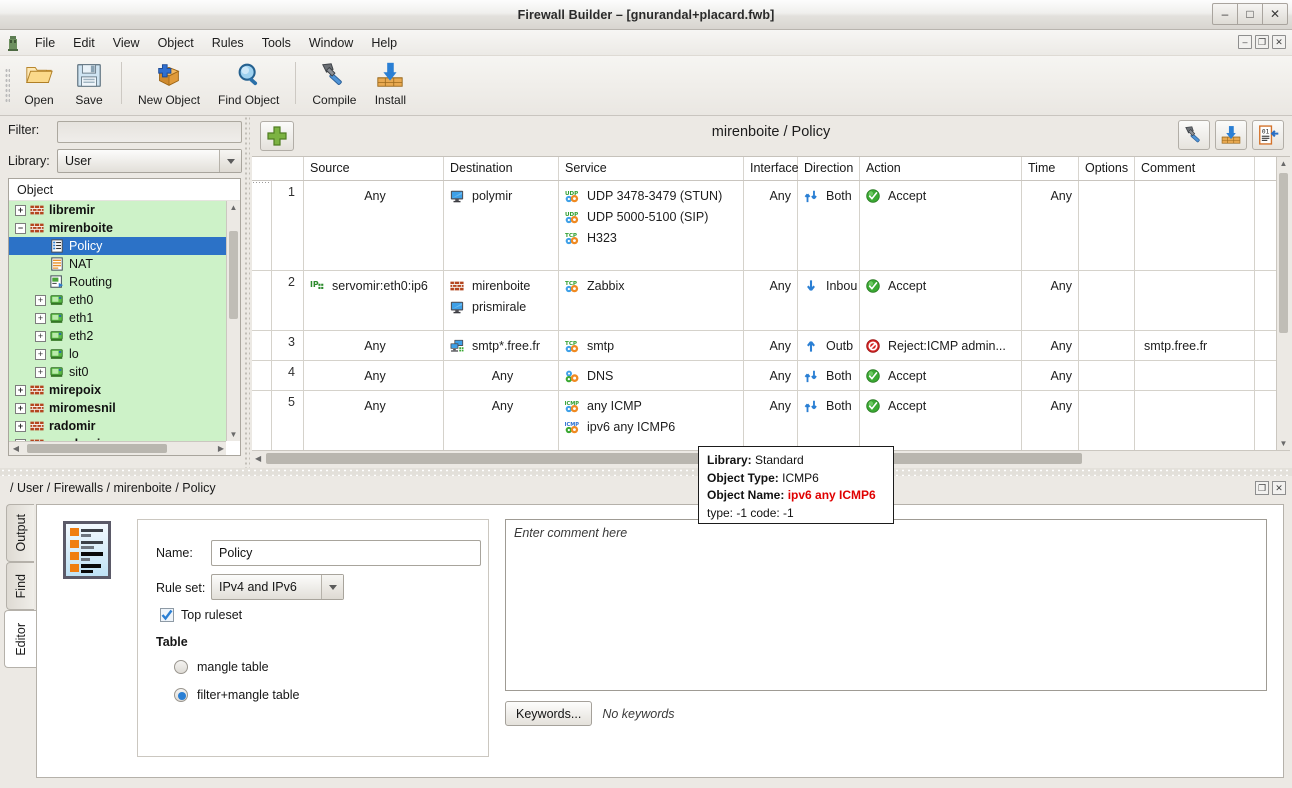 The image size is (1292, 788). Describe the element at coordinates (258, 458) in the screenshot. I see `rules-scroll-left-arrow: ◀` at that location.